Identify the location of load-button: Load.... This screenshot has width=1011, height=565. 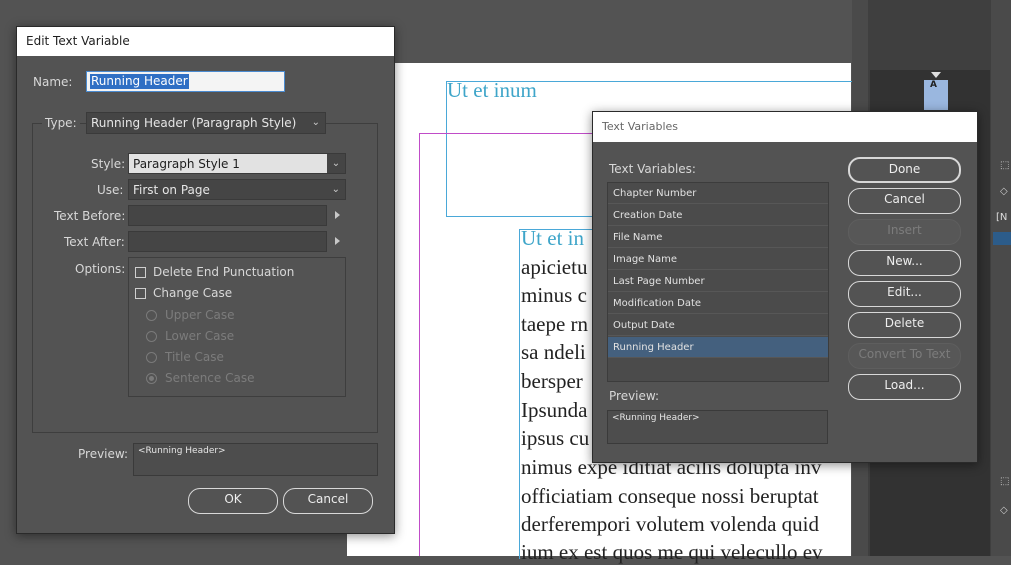
(904, 387).